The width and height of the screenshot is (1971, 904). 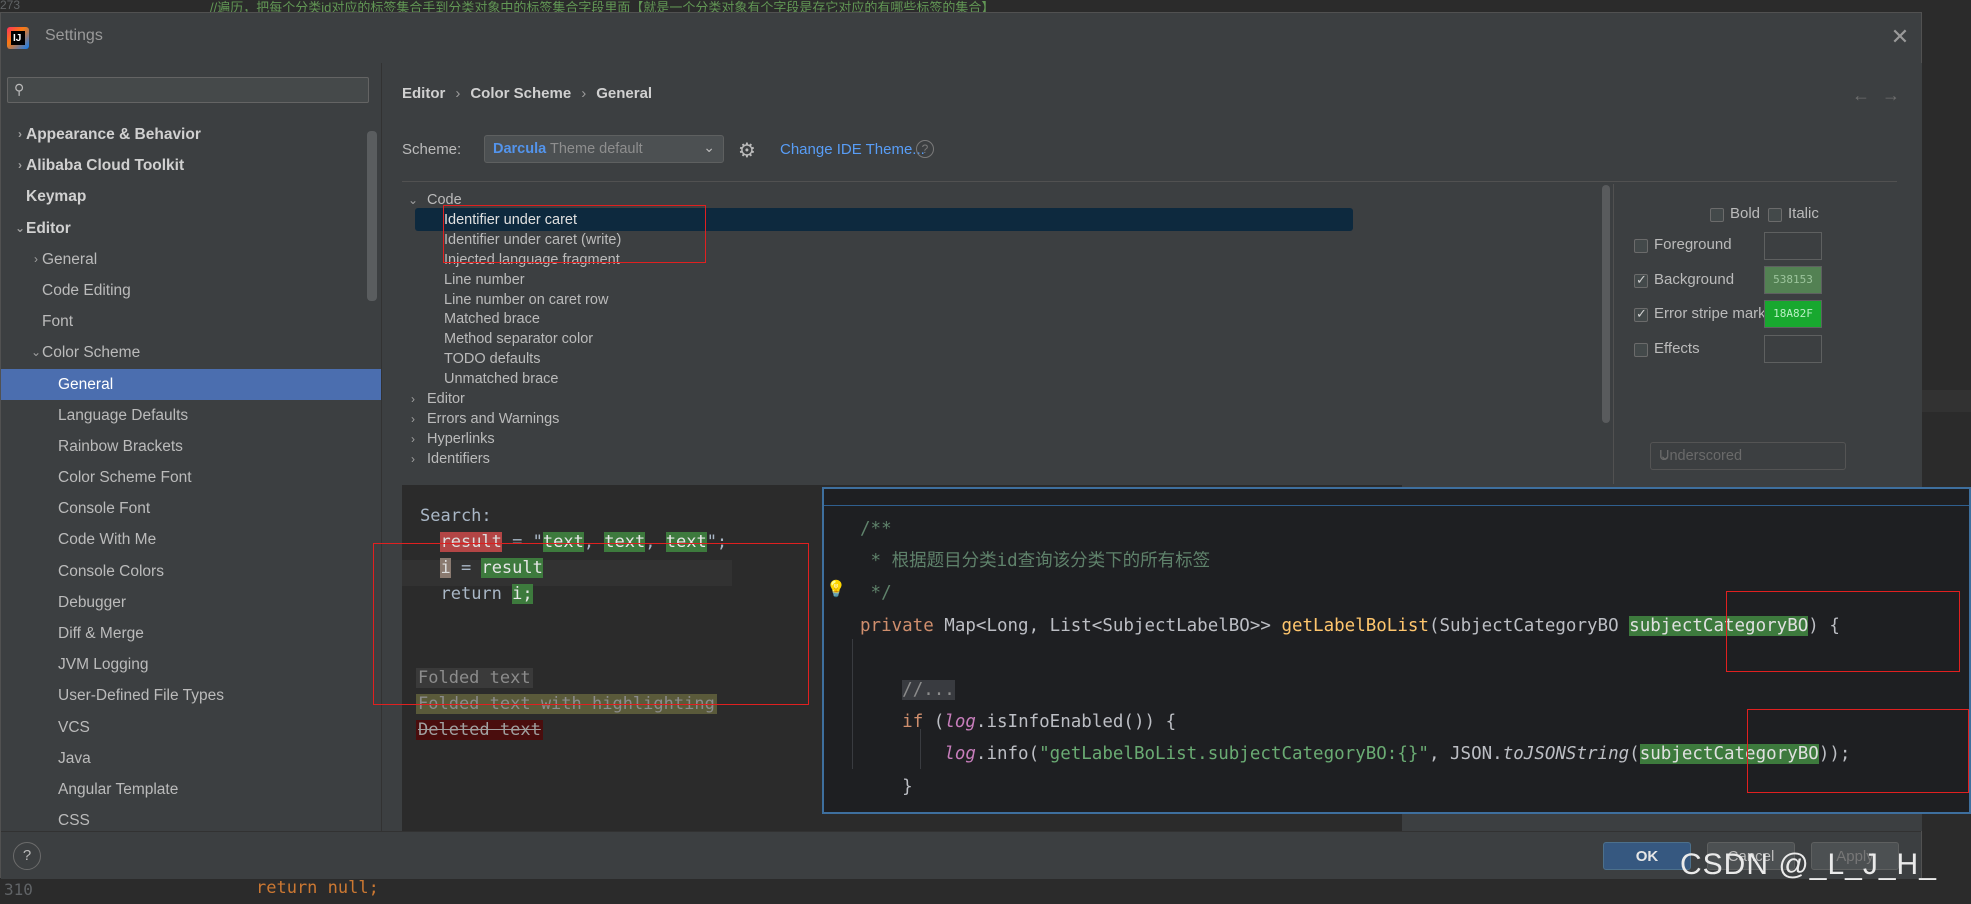 What do you see at coordinates (961, 855) in the screenshot?
I see `dialog-button-bar: ? OK Cancel Apply` at bounding box center [961, 855].